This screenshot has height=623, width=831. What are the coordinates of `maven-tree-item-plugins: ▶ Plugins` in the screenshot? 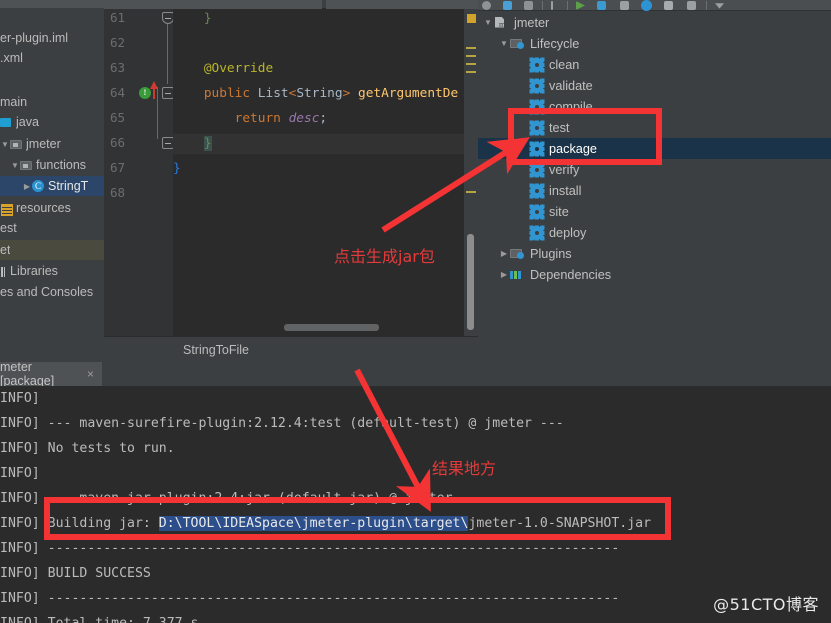 It's located at (654, 253).